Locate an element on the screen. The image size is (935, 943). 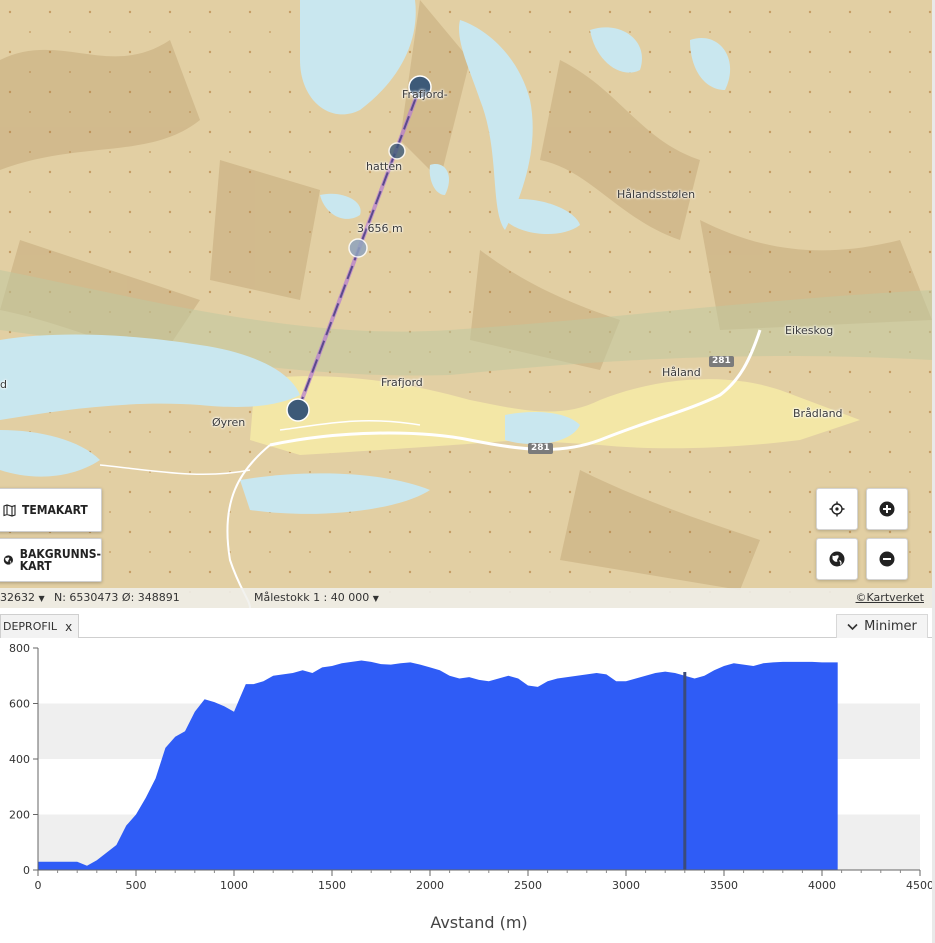
place-label-hatten: hatten is located at coordinates (384, 166).